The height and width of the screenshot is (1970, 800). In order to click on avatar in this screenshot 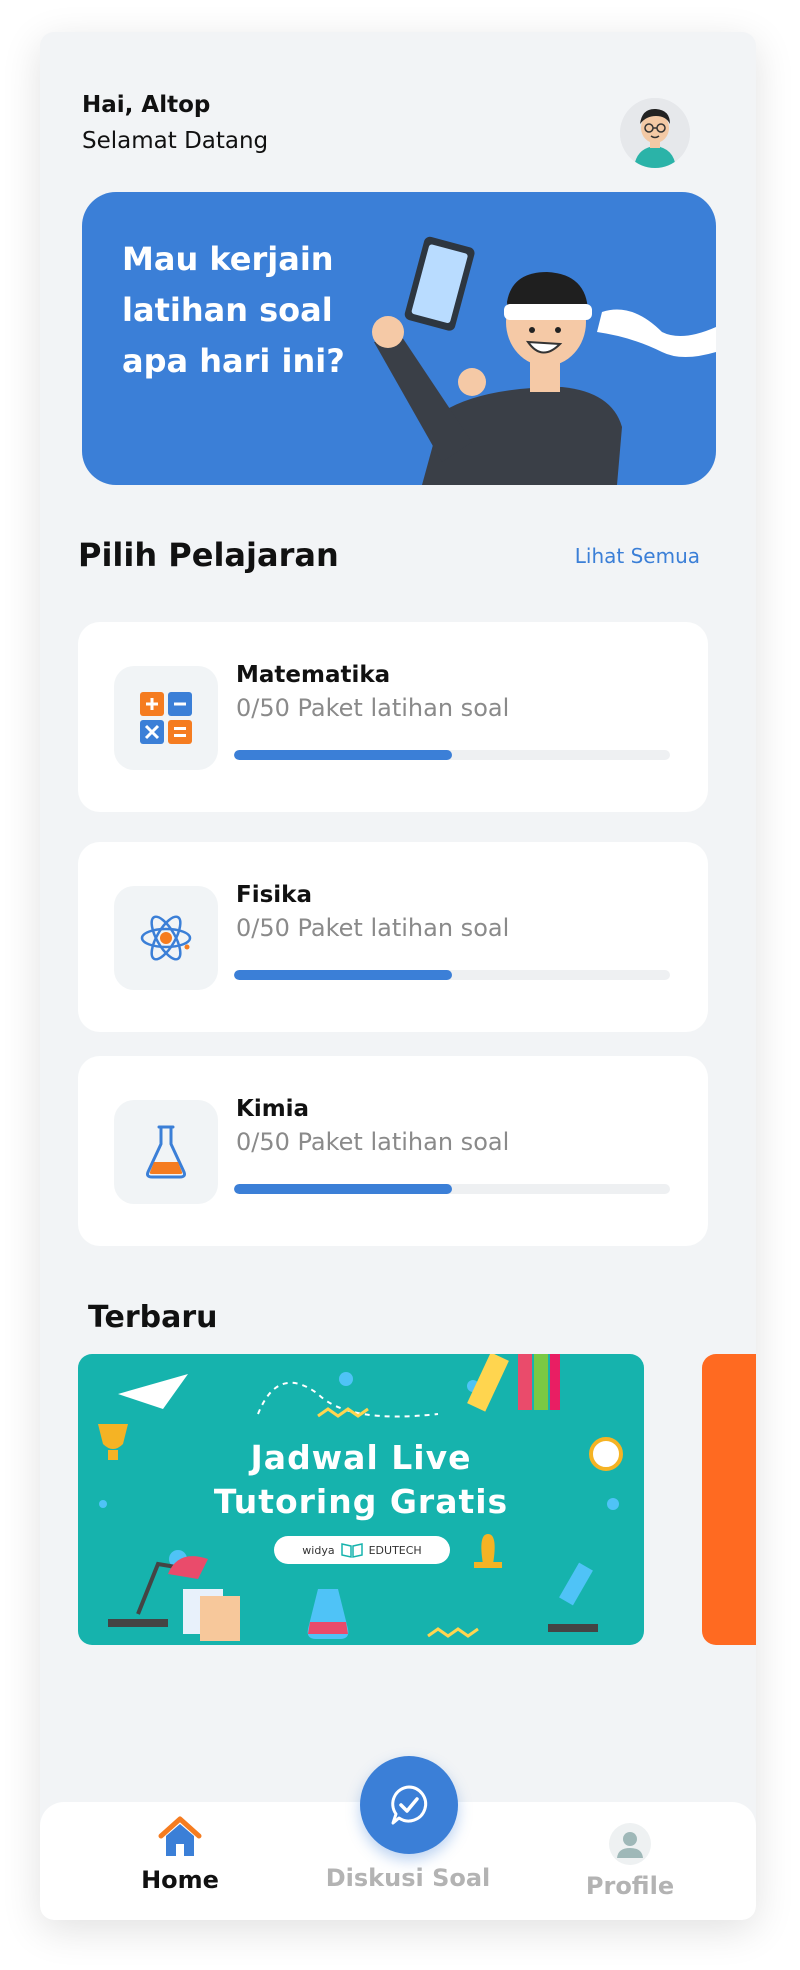, I will do `click(655, 133)`.